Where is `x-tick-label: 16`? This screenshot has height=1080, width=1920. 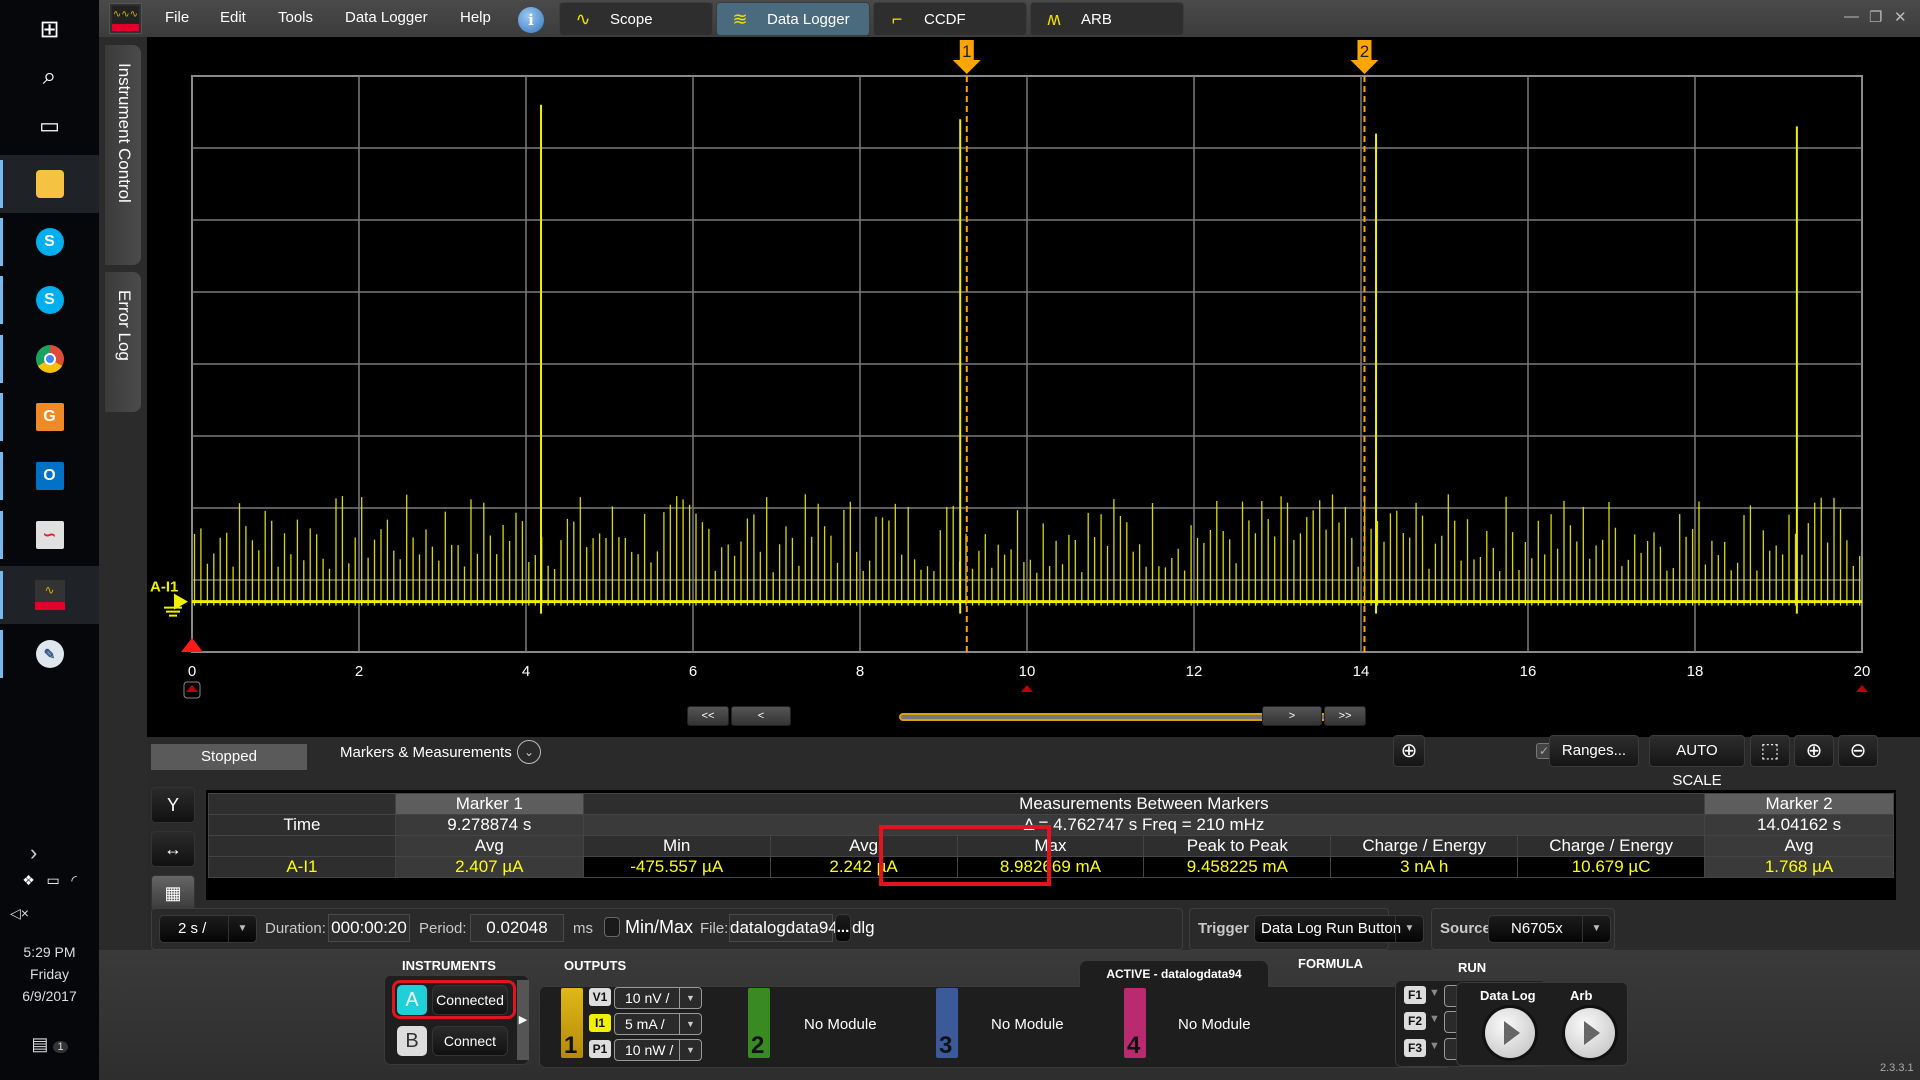
x-tick-label: 16 is located at coordinates (1528, 671).